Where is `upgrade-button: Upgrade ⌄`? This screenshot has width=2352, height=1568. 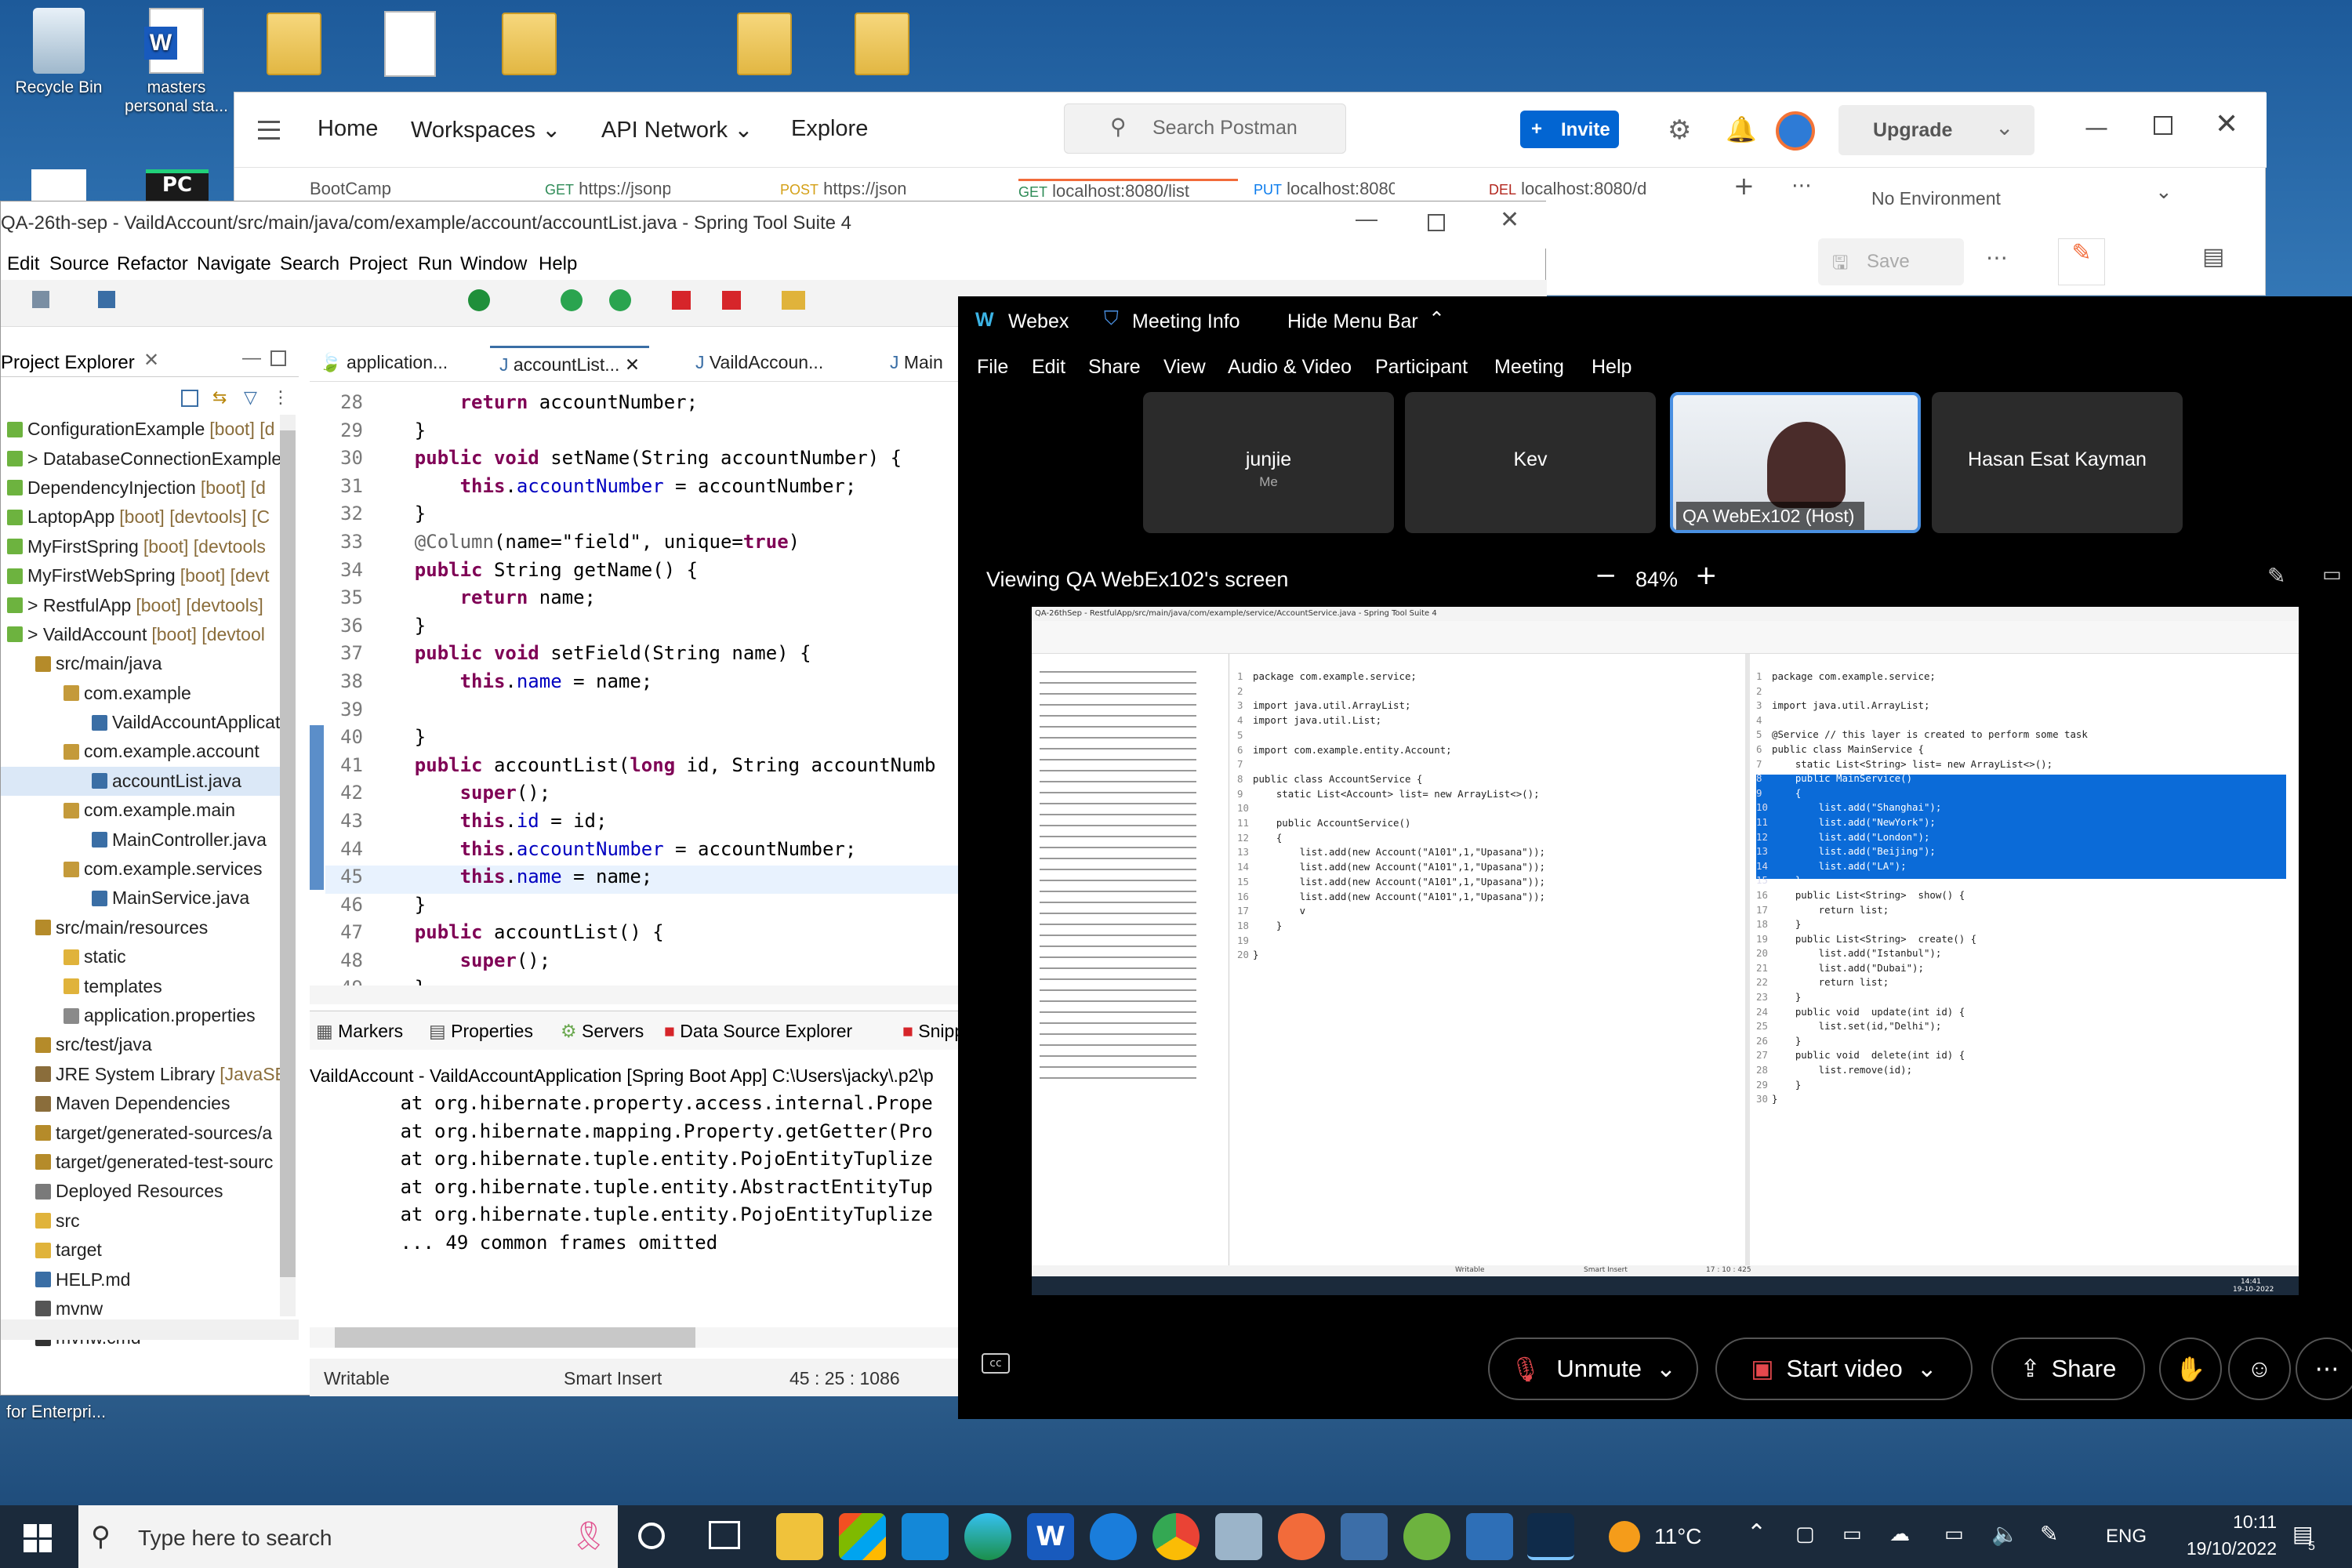
upgrade-button: Upgrade ⌄ is located at coordinates (1936, 130).